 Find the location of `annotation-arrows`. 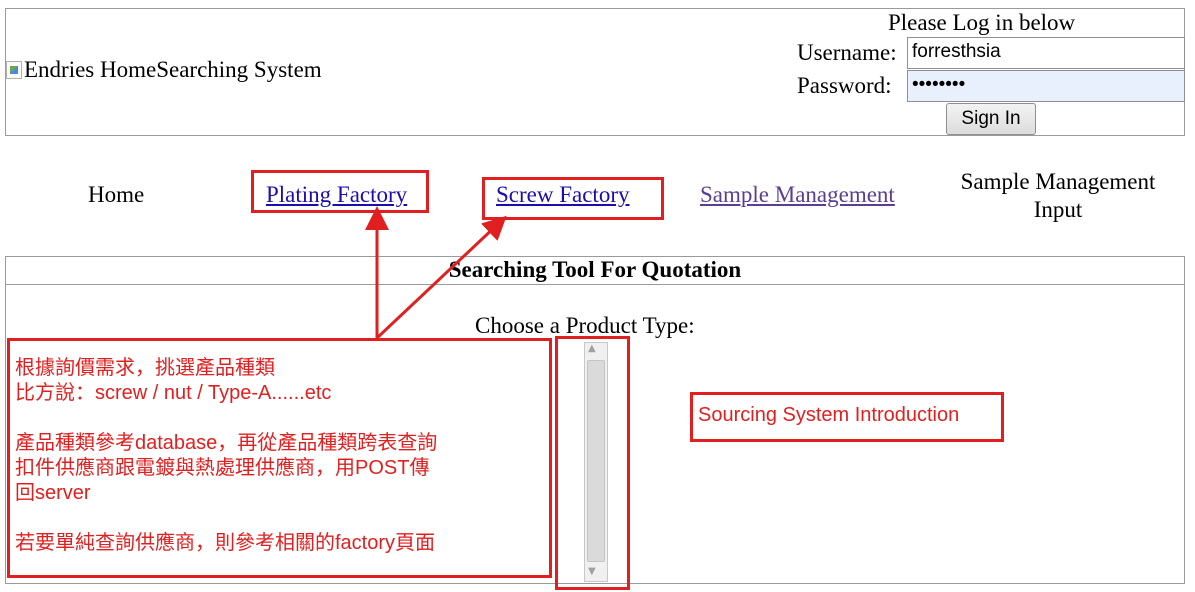

annotation-arrows is located at coordinates (436, 273).